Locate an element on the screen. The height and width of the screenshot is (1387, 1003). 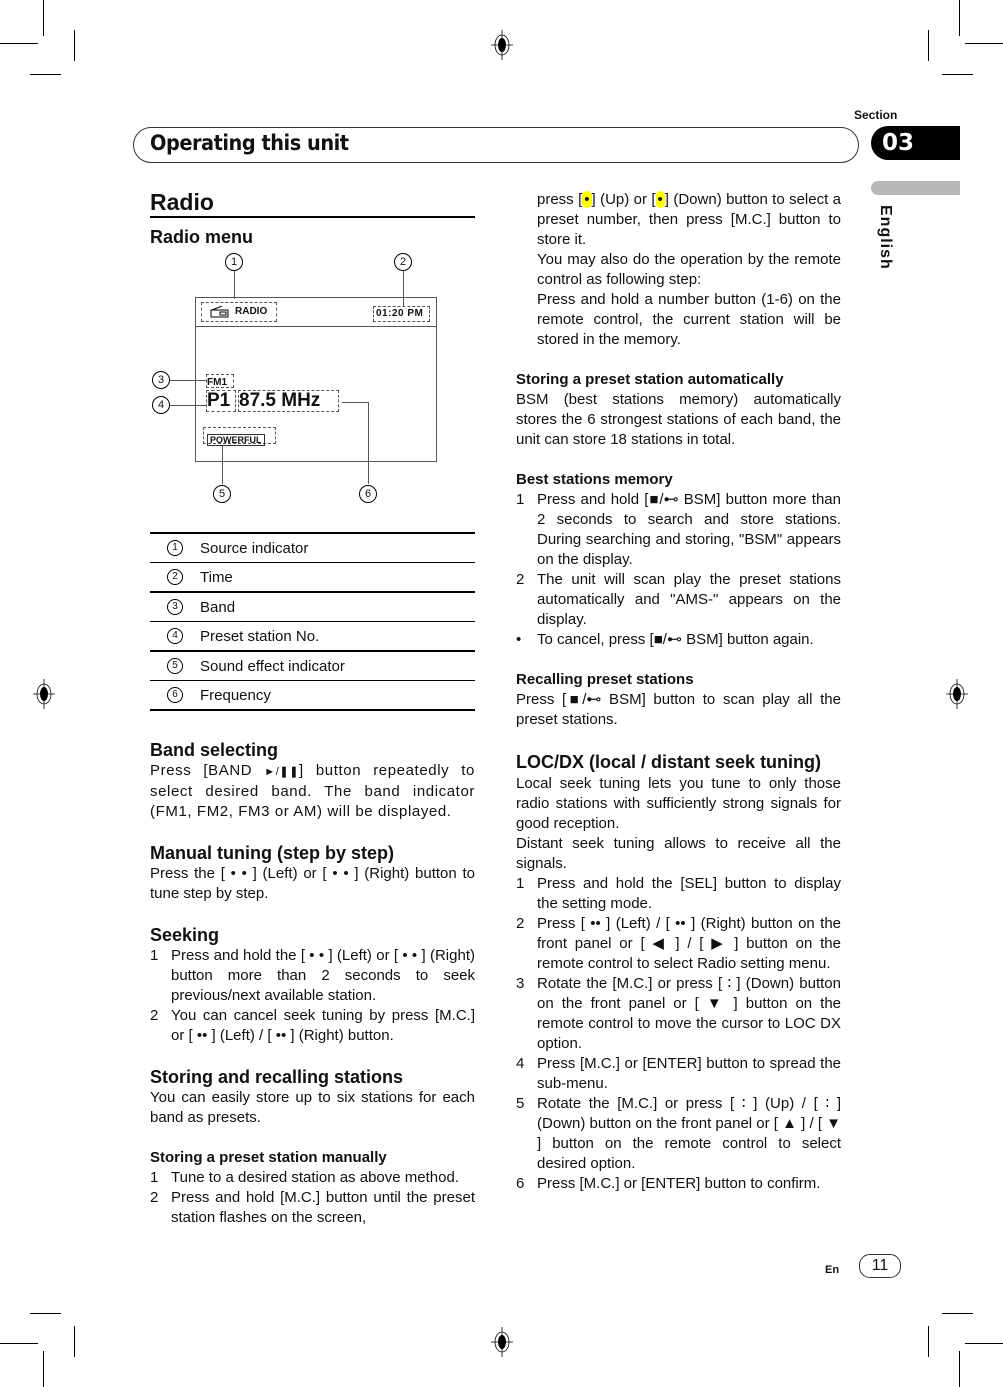
storing-manual-heading: Storing a preset station manually is located at coordinates (268, 1157).